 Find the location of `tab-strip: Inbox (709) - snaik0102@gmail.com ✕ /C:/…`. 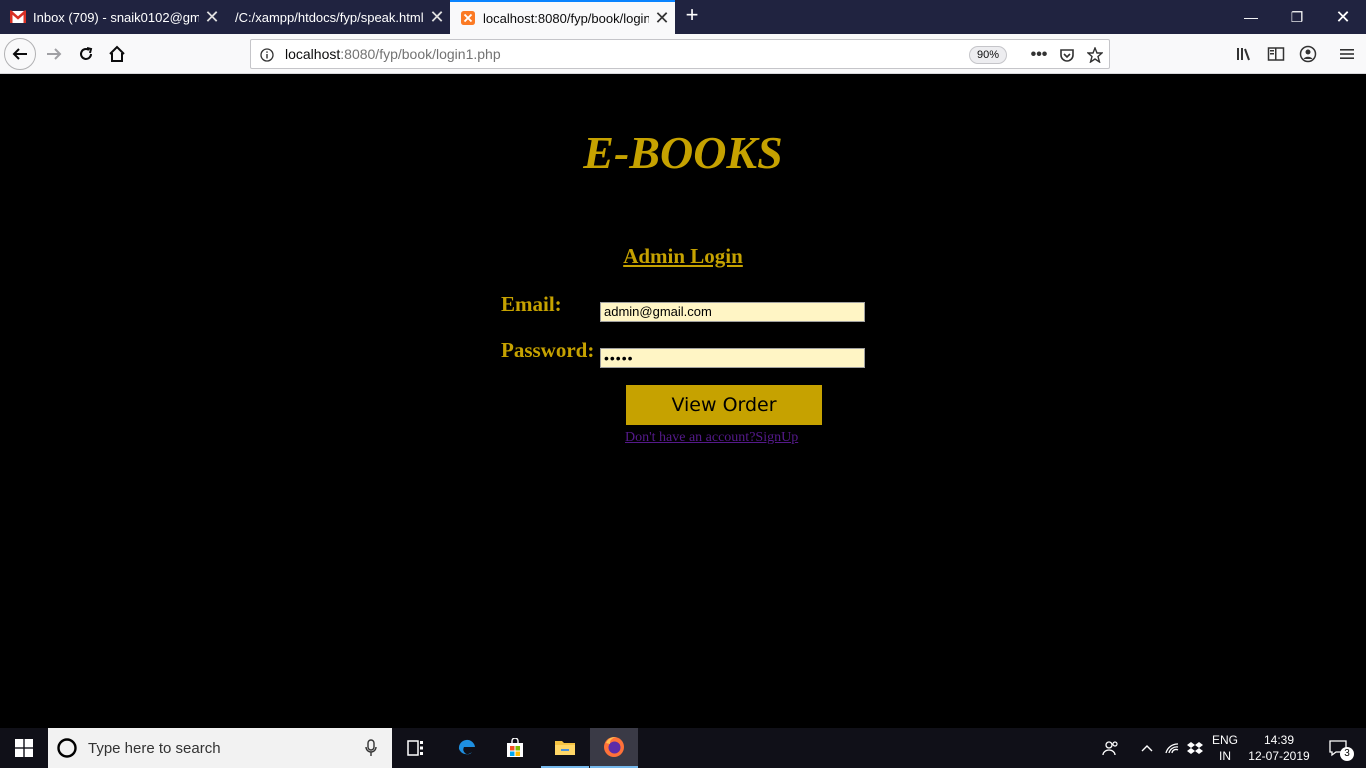

tab-strip: Inbox (709) - snaik0102@gmail.com ✕ /C:/… is located at coordinates (683, 17).